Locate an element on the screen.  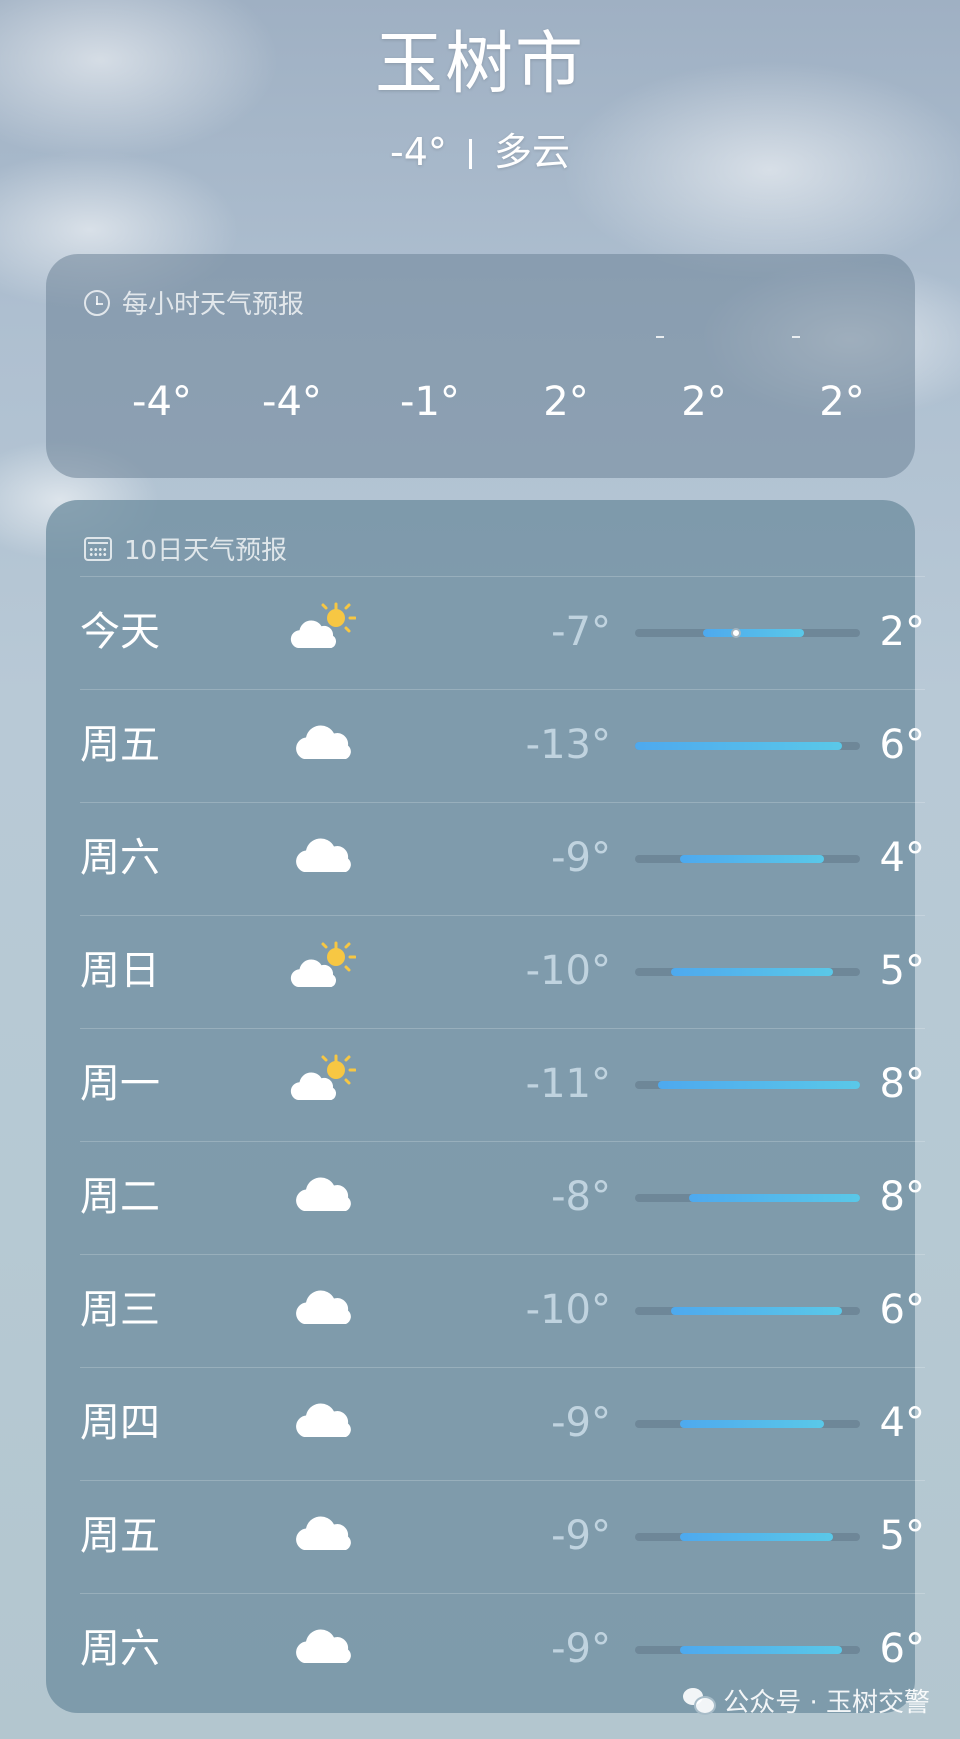
calendar-icon is located at coordinates (98, 548).